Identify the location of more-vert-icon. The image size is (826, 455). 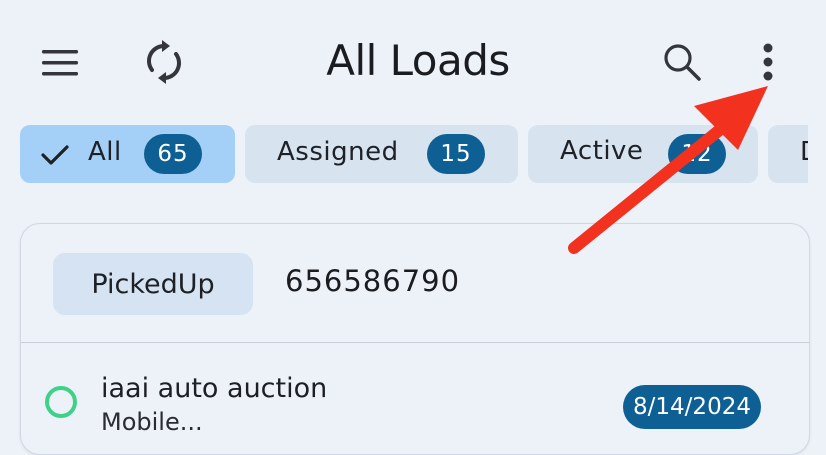
(768, 62).